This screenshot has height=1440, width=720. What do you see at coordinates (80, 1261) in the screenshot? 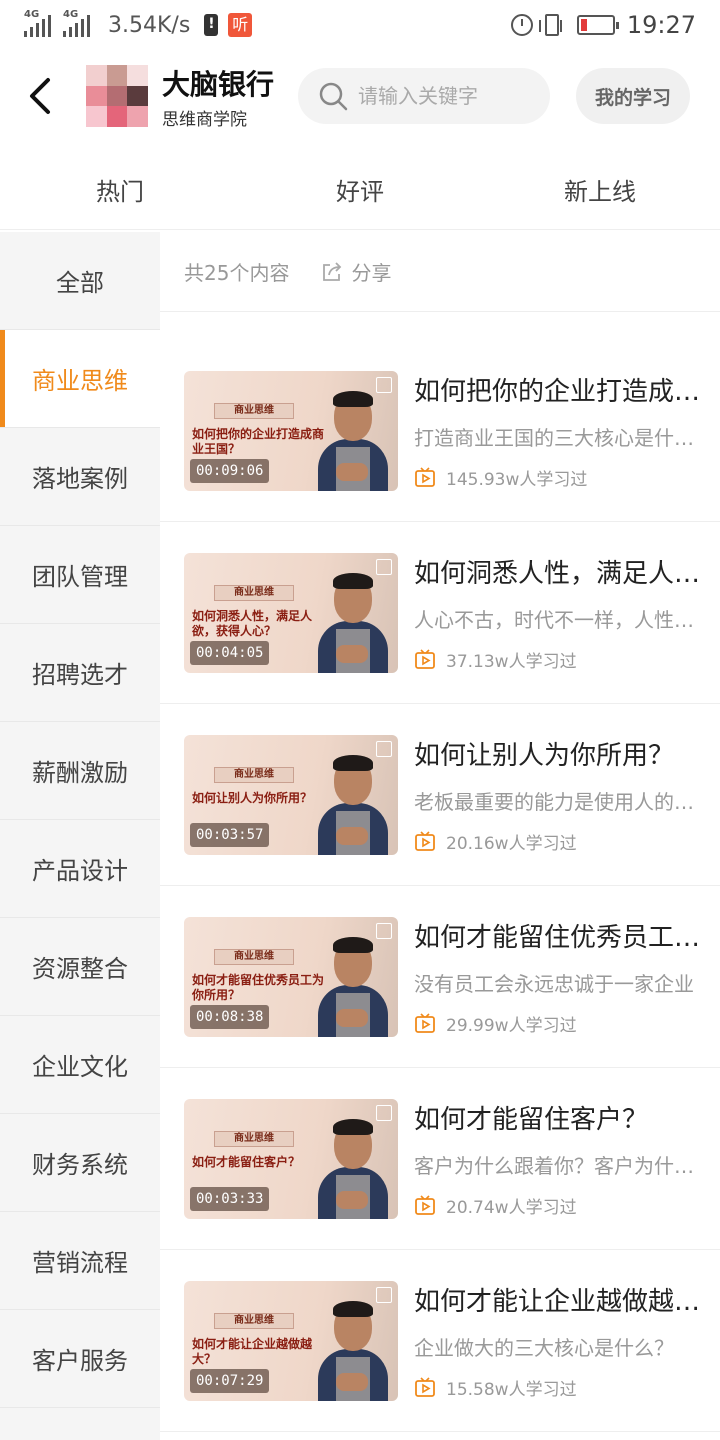
I see `sidebar-item-marketing: 营销流程` at bounding box center [80, 1261].